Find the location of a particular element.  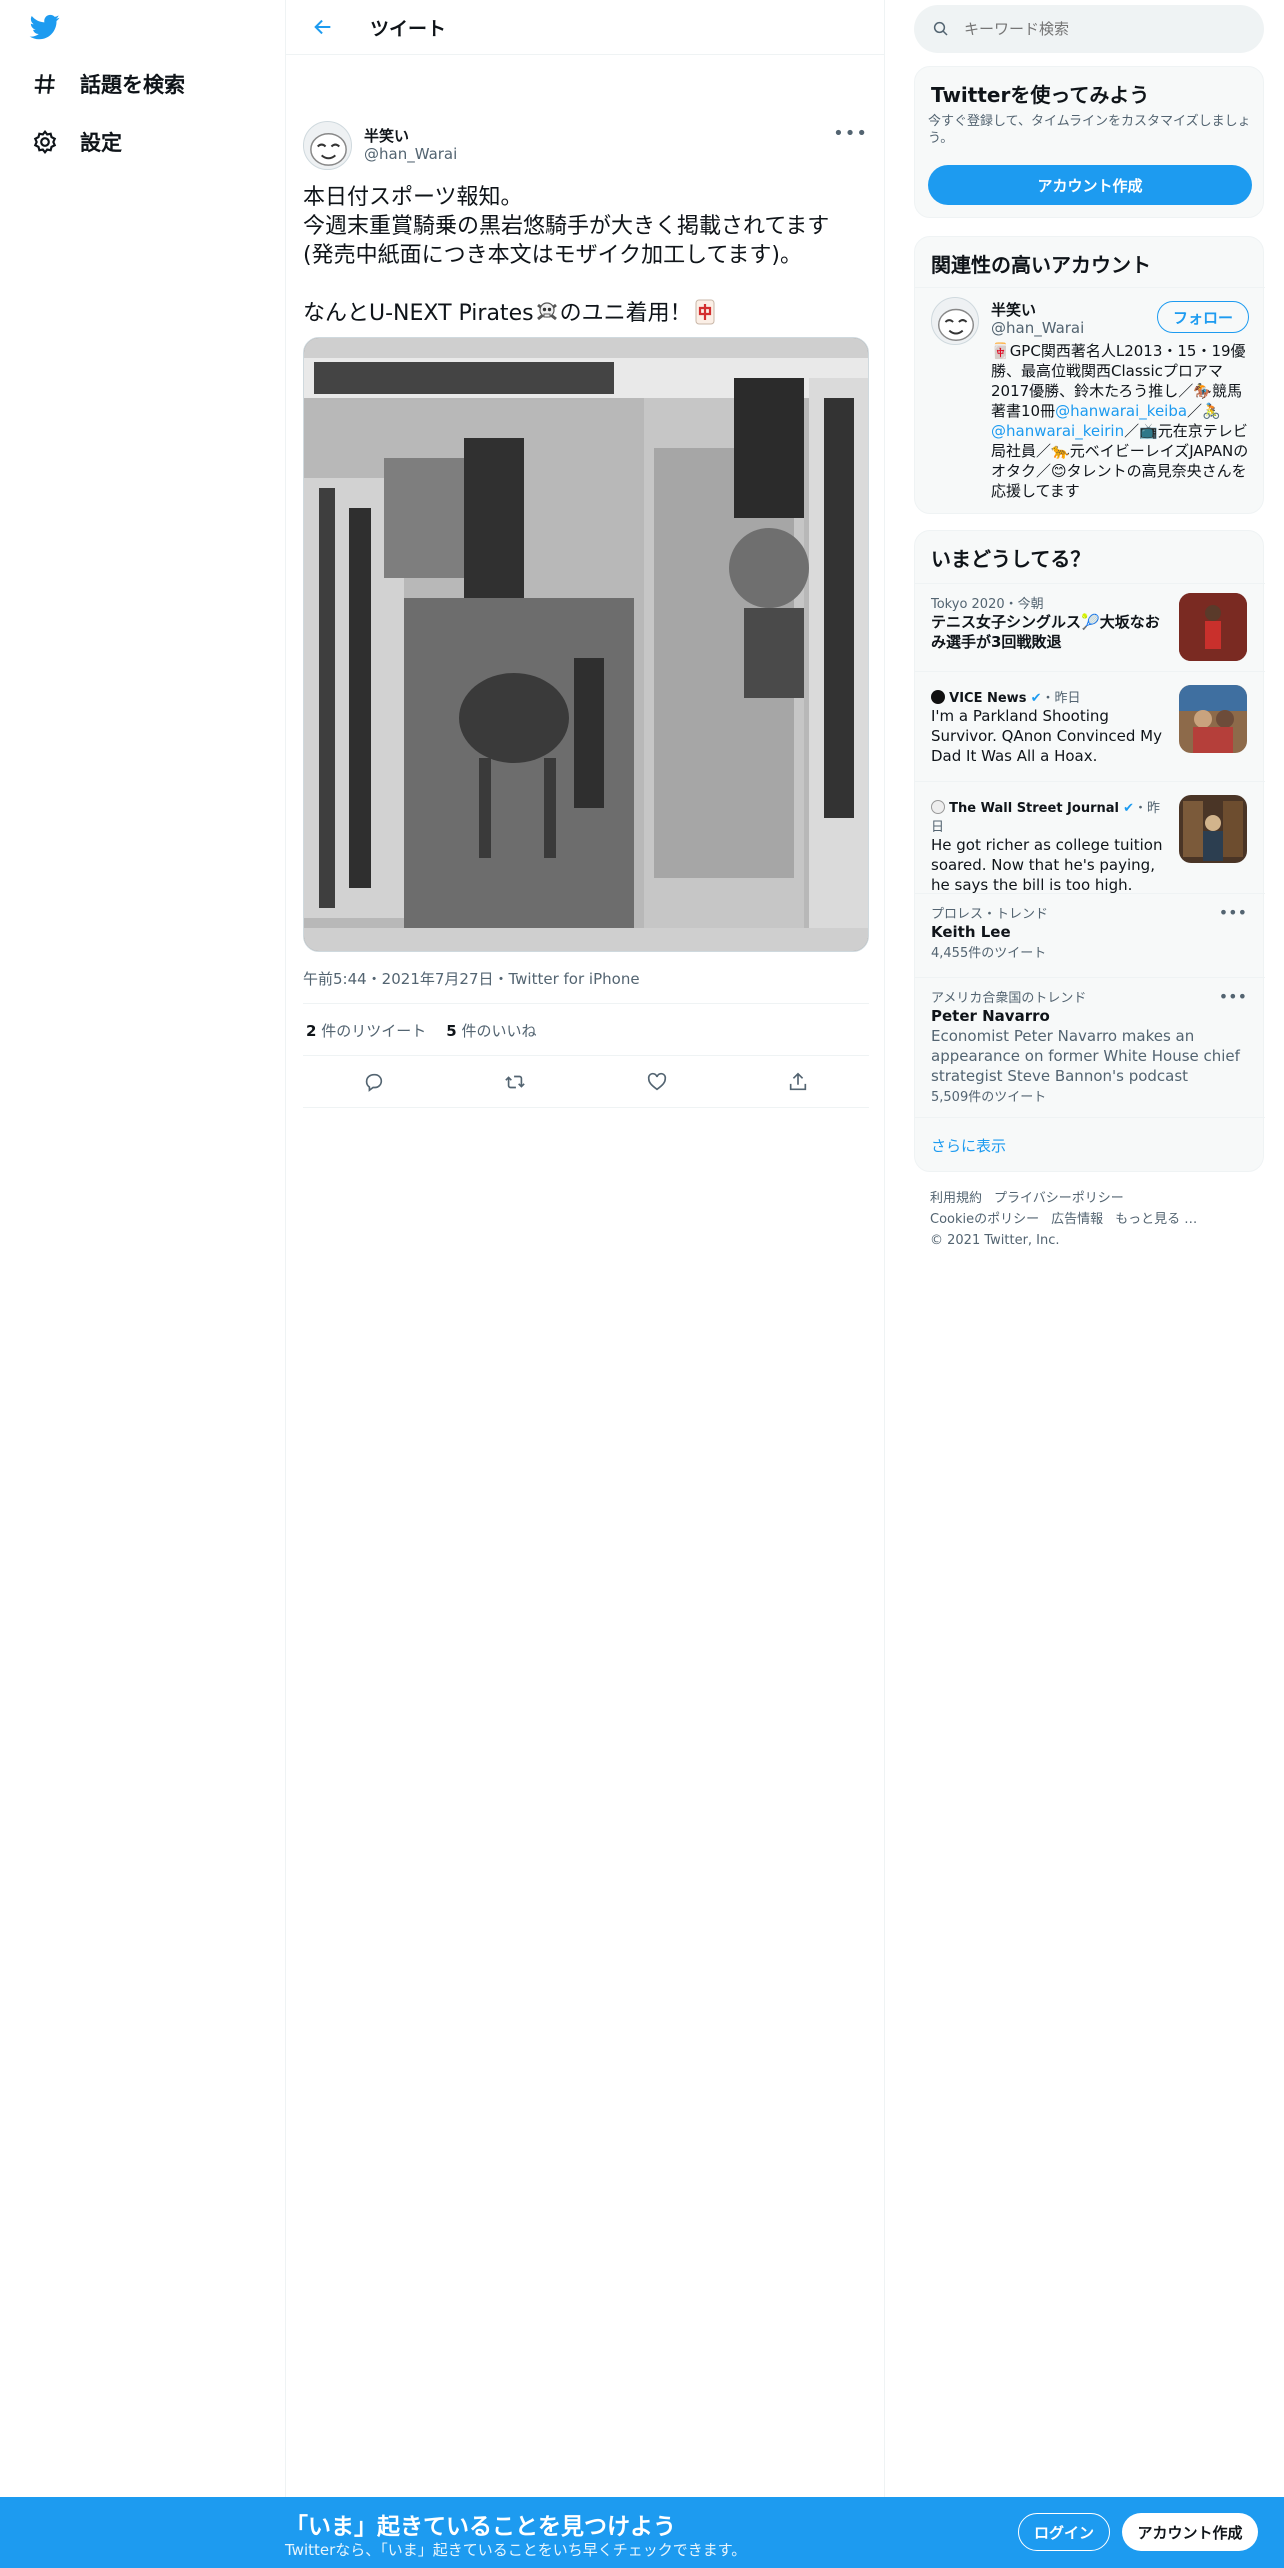

twitter-bird-icon is located at coordinates (46, 28).